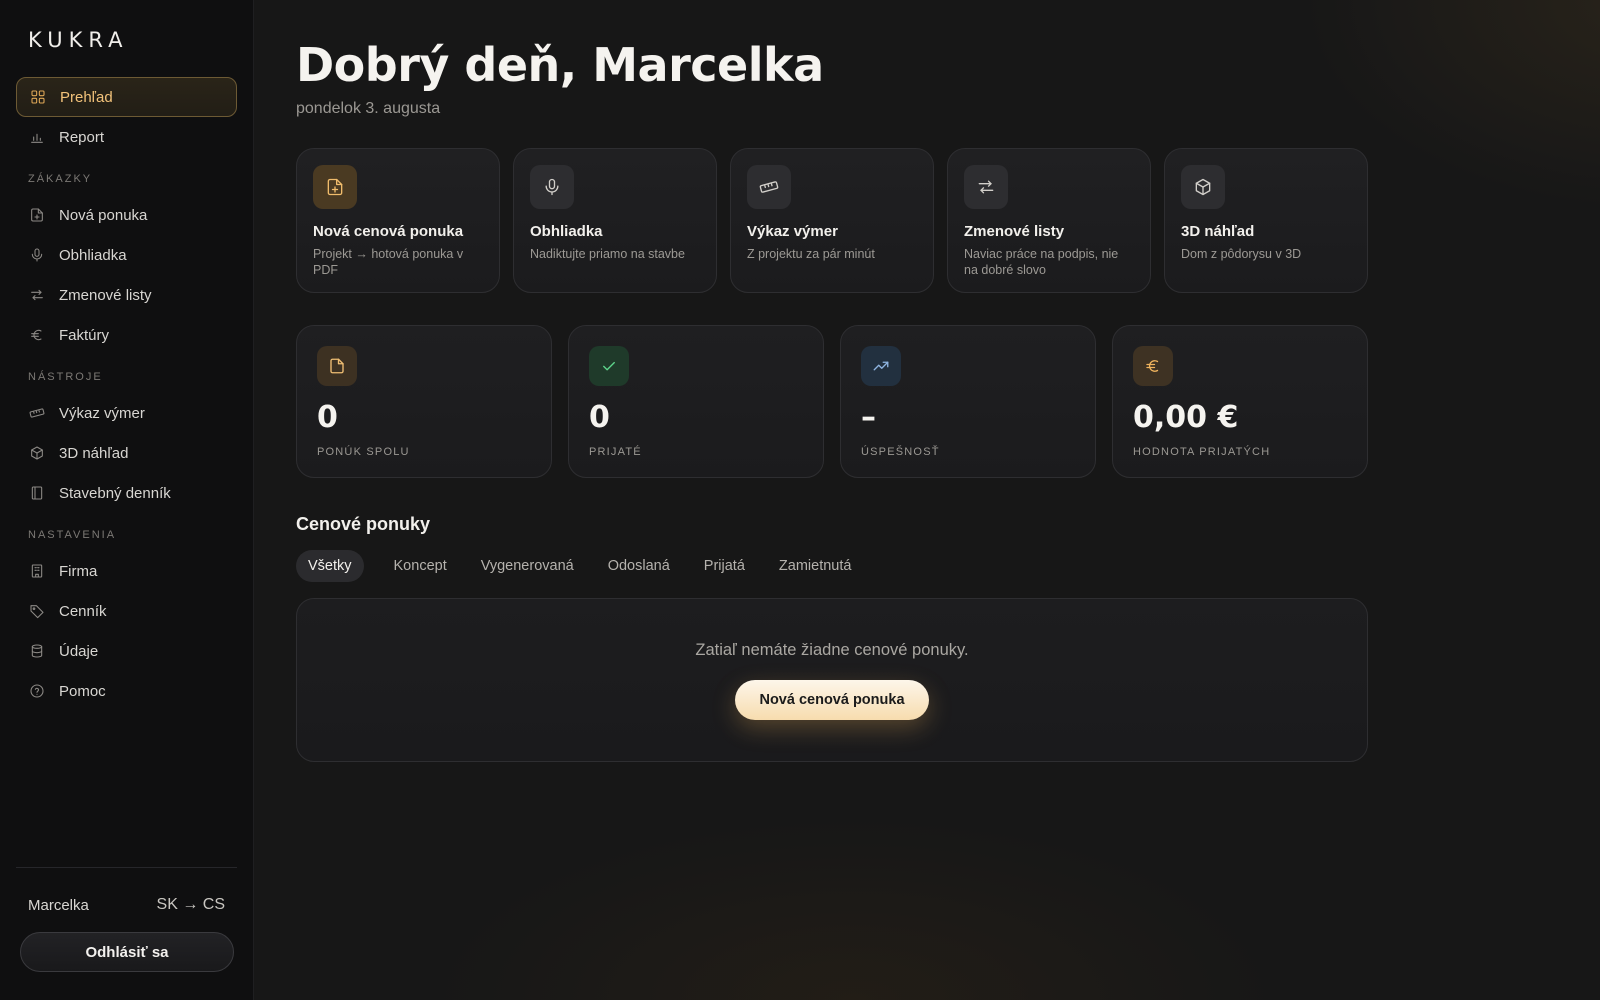 Image resolution: width=1600 pixels, height=1000 pixels. I want to click on sidebar-section-nastroje: NÁSTROJE, so click(65, 377).